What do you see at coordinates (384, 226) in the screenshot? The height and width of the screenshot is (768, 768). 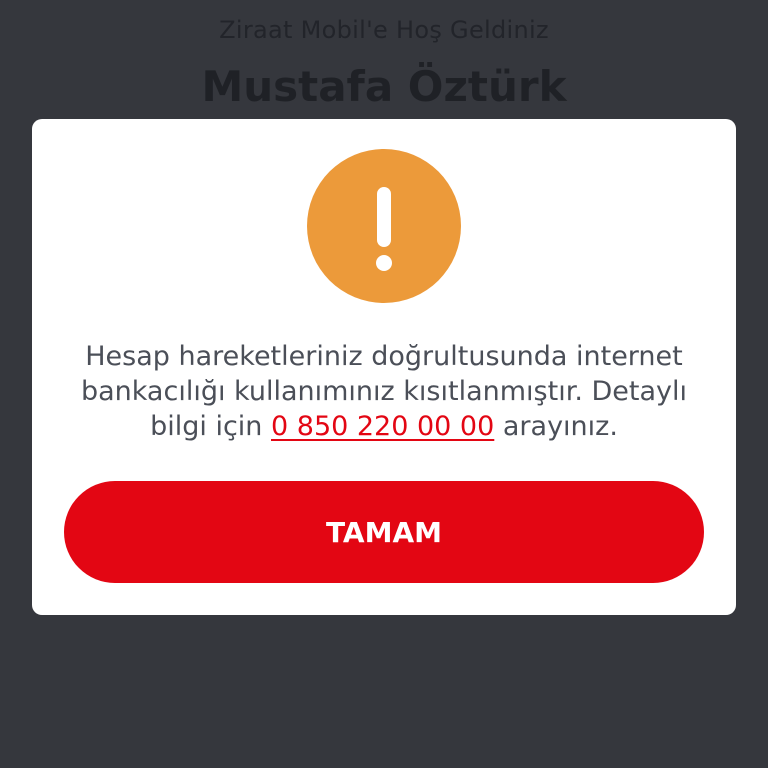 I see `exclamation-icon` at bounding box center [384, 226].